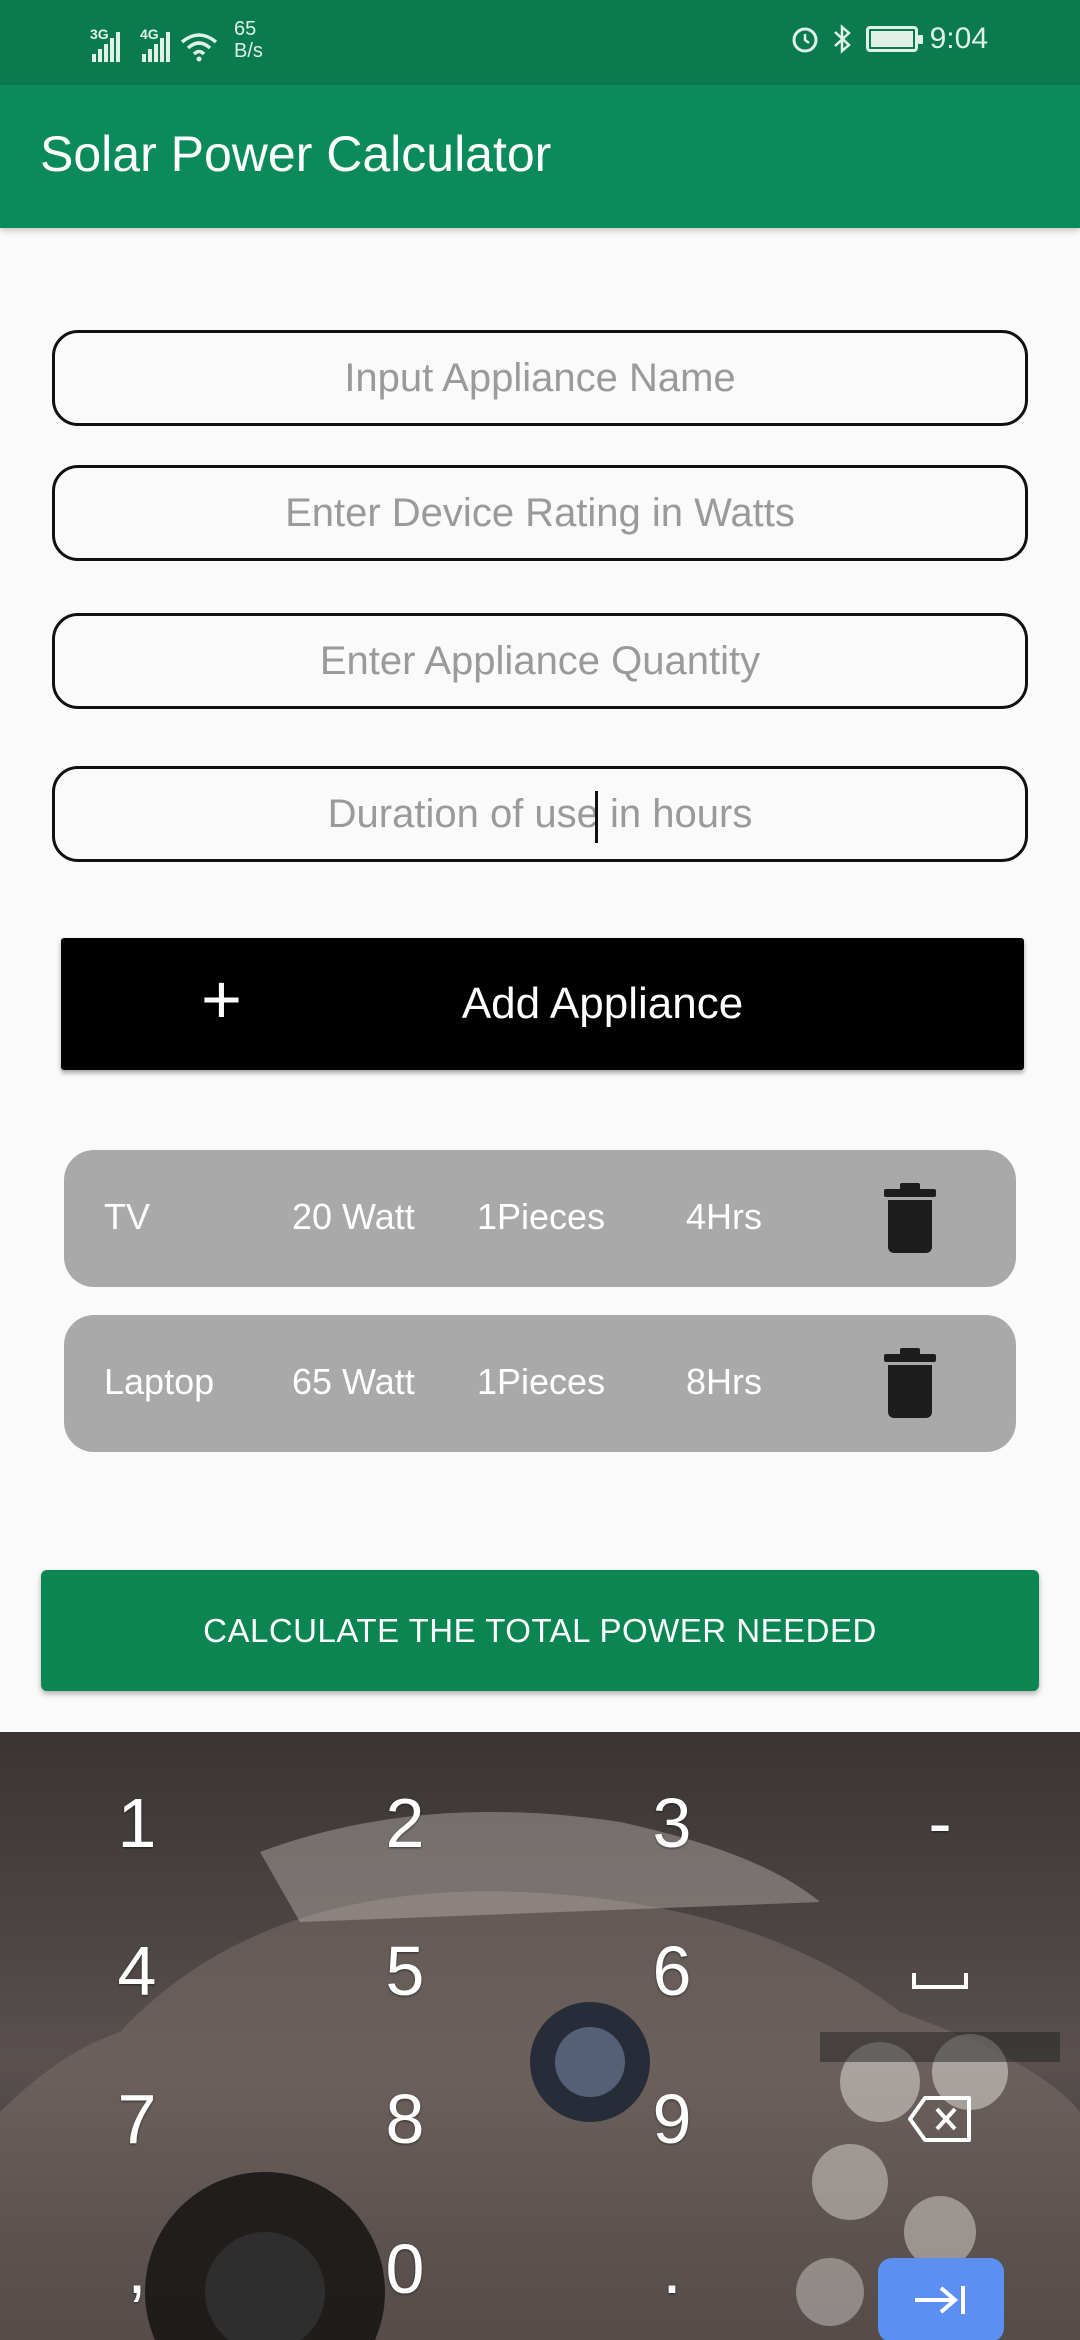  Describe the element at coordinates (159, 1381) in the screenshot. I see `appliance-name: Laptop` at that location.